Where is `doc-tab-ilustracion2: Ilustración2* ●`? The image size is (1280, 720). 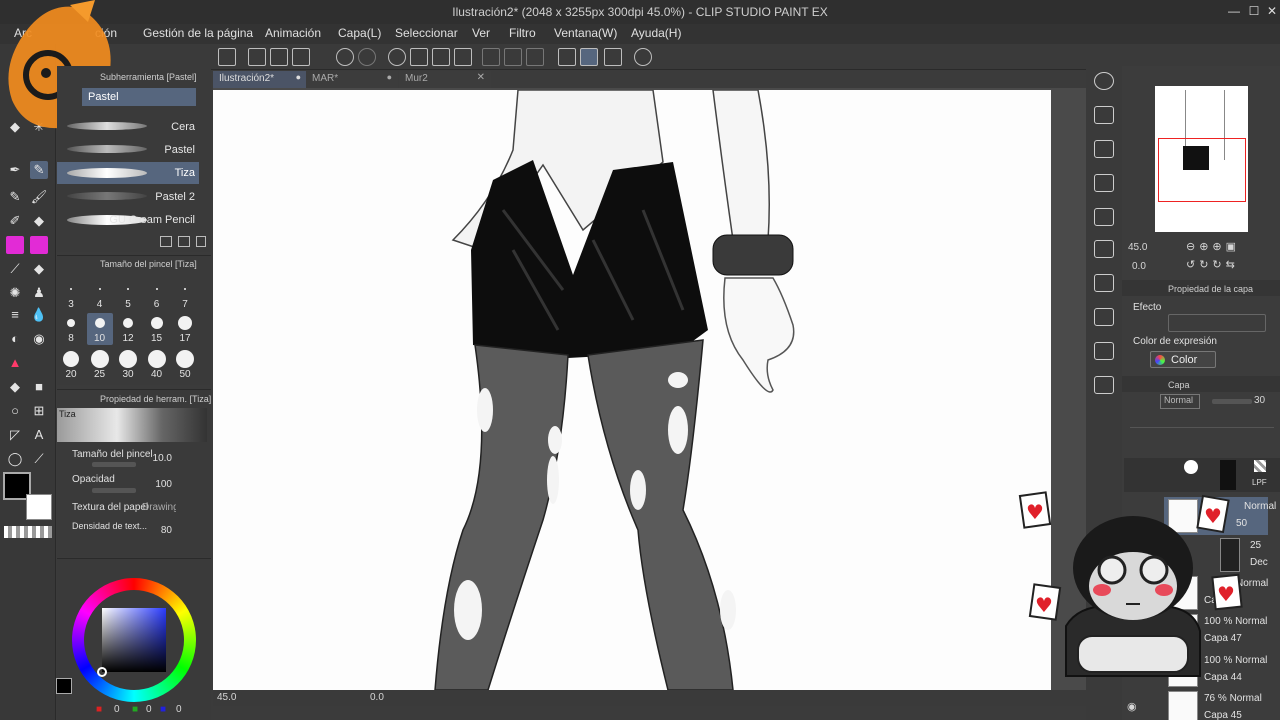 doc-tab-ilustracion2: Ilustración2* ● is located at coordinates (260, 79).